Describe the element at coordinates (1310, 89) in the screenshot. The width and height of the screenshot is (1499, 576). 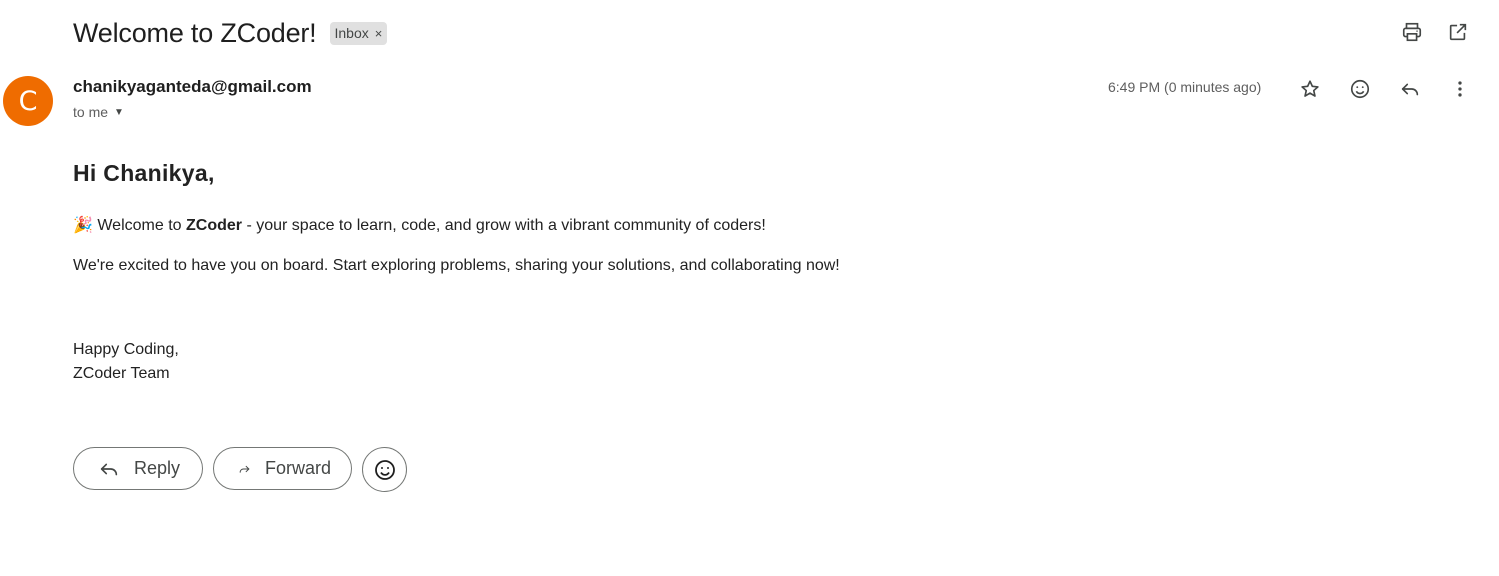
I see `star-icon` at that location.